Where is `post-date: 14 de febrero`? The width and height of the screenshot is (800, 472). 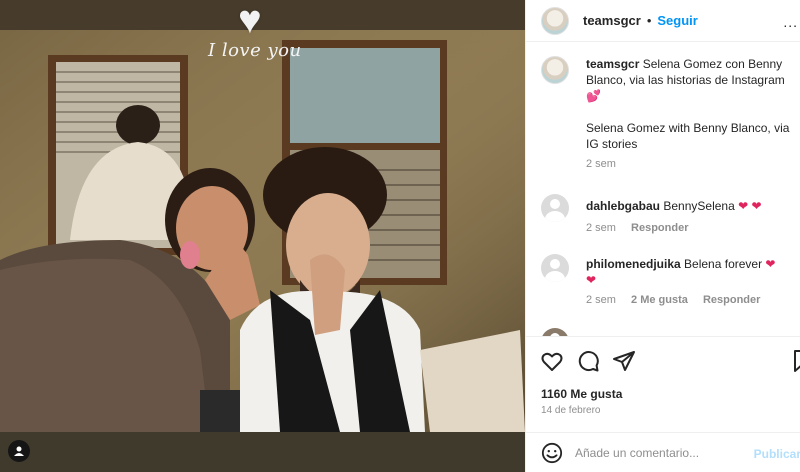 post-date: 14 de febrero is located at coordinates (571, 410).